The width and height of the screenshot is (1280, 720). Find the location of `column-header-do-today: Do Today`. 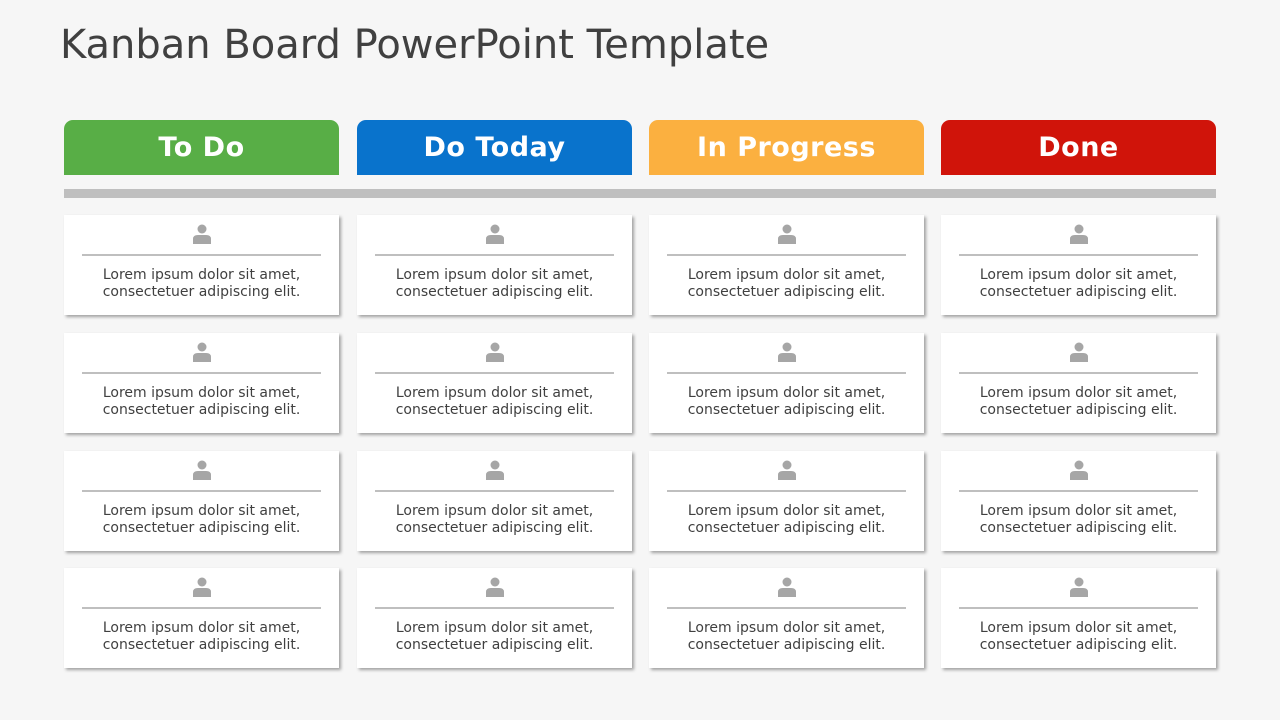

column-header-do-today: Do Today is located at coordinates (494, 147).